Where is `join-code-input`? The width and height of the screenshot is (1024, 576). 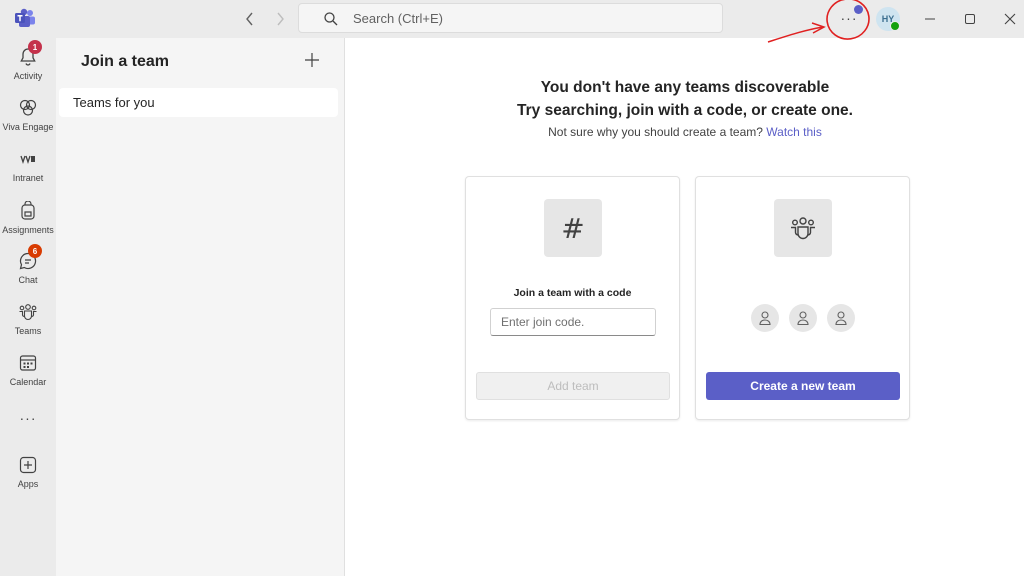 join-code-input is located at coordinates (573, 322).